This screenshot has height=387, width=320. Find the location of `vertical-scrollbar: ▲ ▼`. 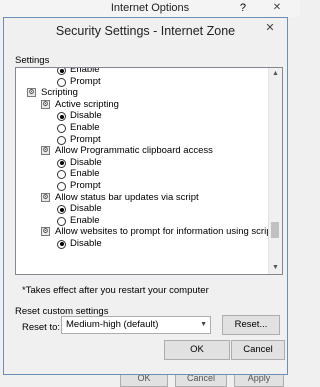

vertical-scrollbar: ▲ ▼ is located at coordinates (275, 171).